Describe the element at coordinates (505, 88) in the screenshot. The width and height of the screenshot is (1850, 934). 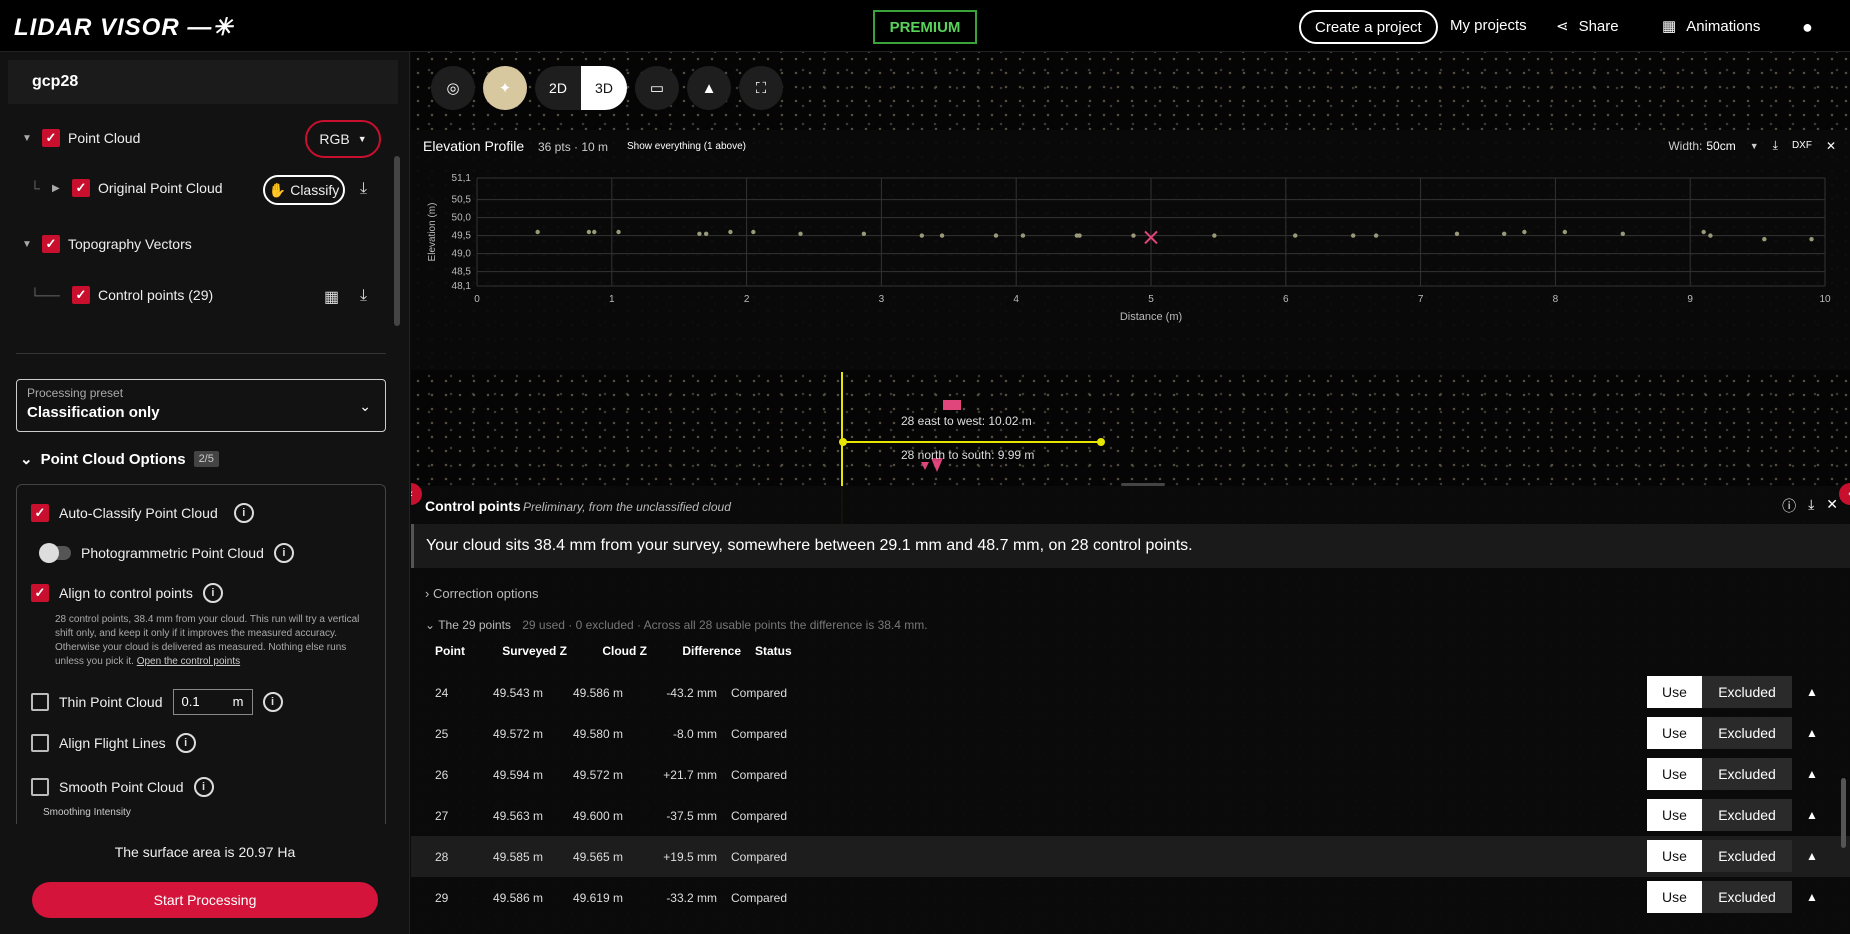
I see `compass-icon: ✦` at that location.